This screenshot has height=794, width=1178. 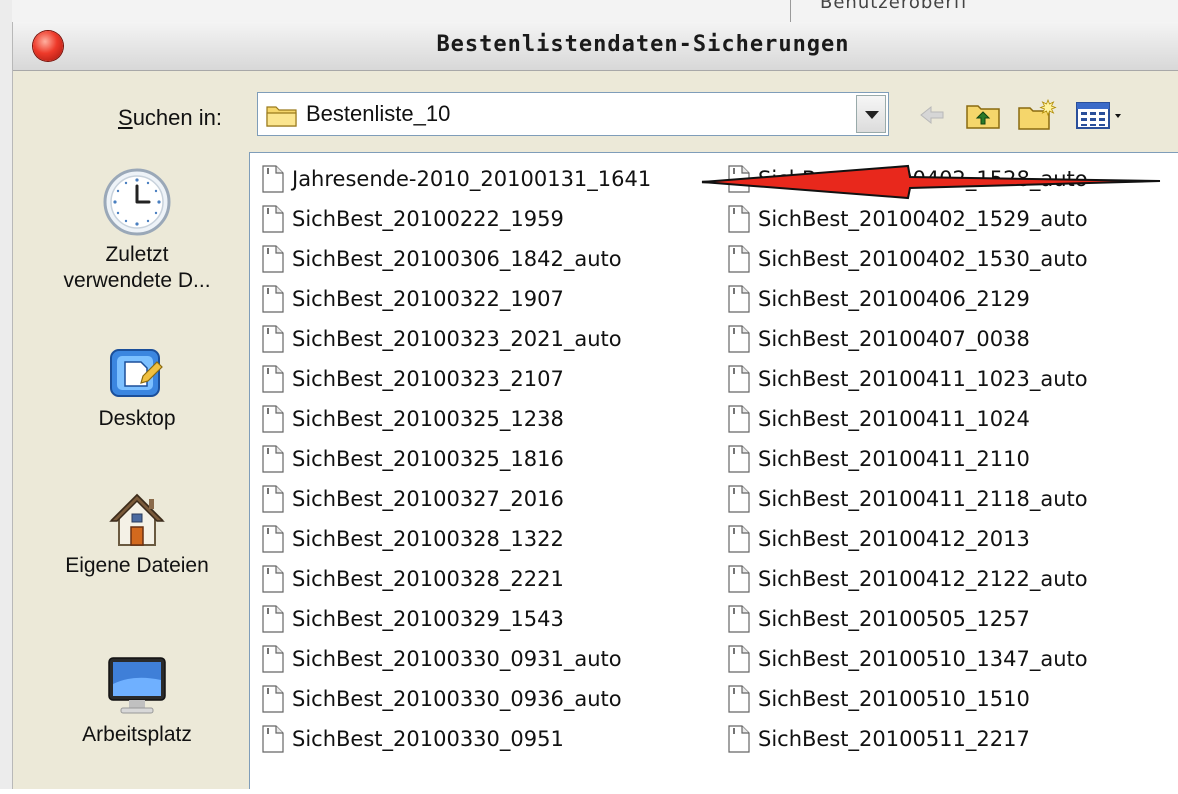 I want to click on file-item: SichBest_20100412_2013, so click(x=908, y=545).